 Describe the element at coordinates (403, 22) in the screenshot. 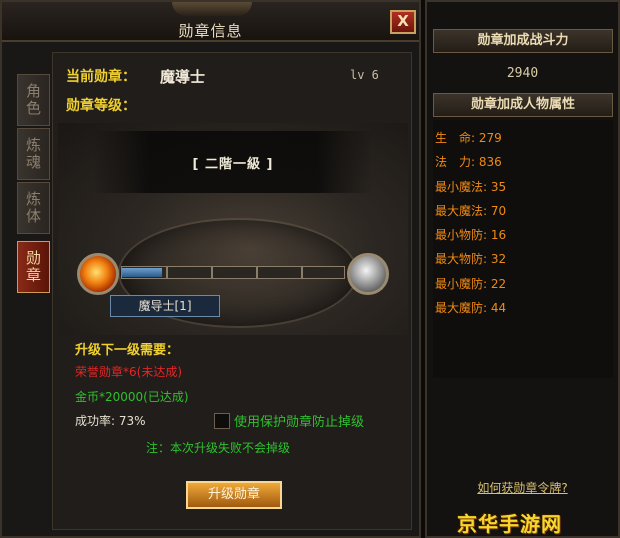

I see `close-button: X` at that location.